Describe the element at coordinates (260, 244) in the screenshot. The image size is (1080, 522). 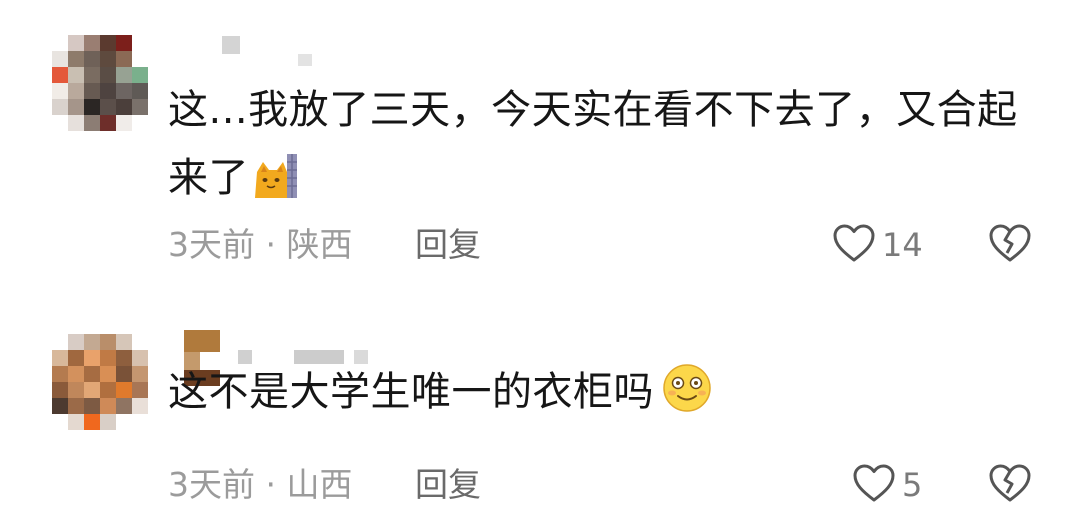
I see `time-location: 3天前 · 陕西` at that location.